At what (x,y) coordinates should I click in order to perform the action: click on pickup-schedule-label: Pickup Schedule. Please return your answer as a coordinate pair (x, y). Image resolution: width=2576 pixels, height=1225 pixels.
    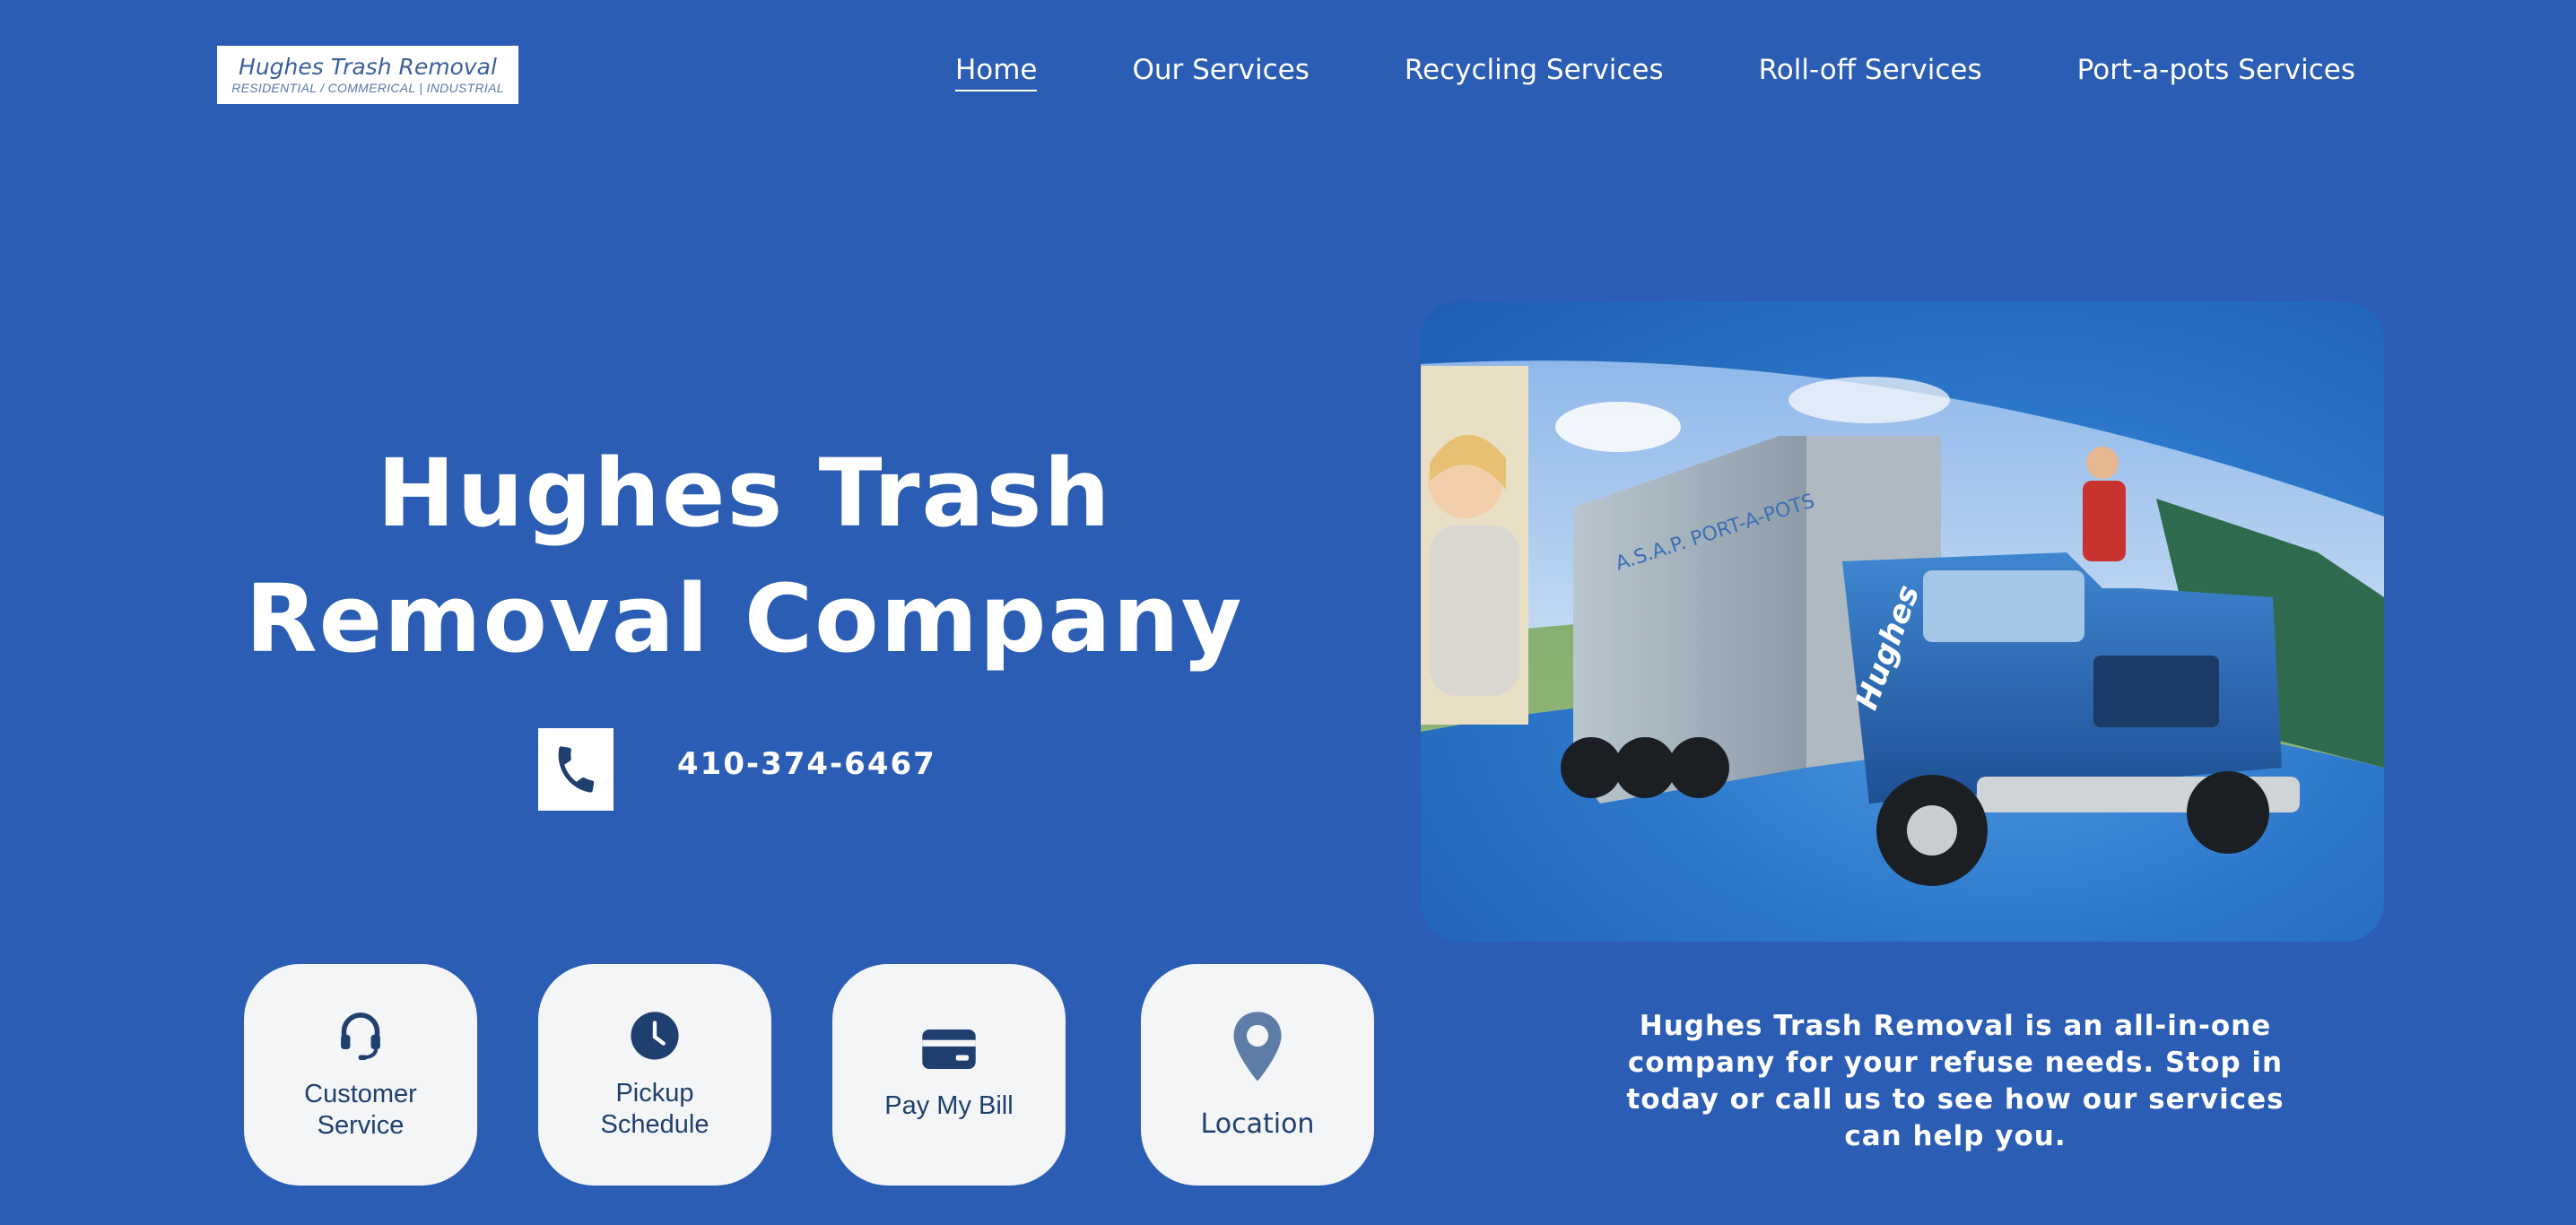
    Looking at the image, I should click on (654, 1108).